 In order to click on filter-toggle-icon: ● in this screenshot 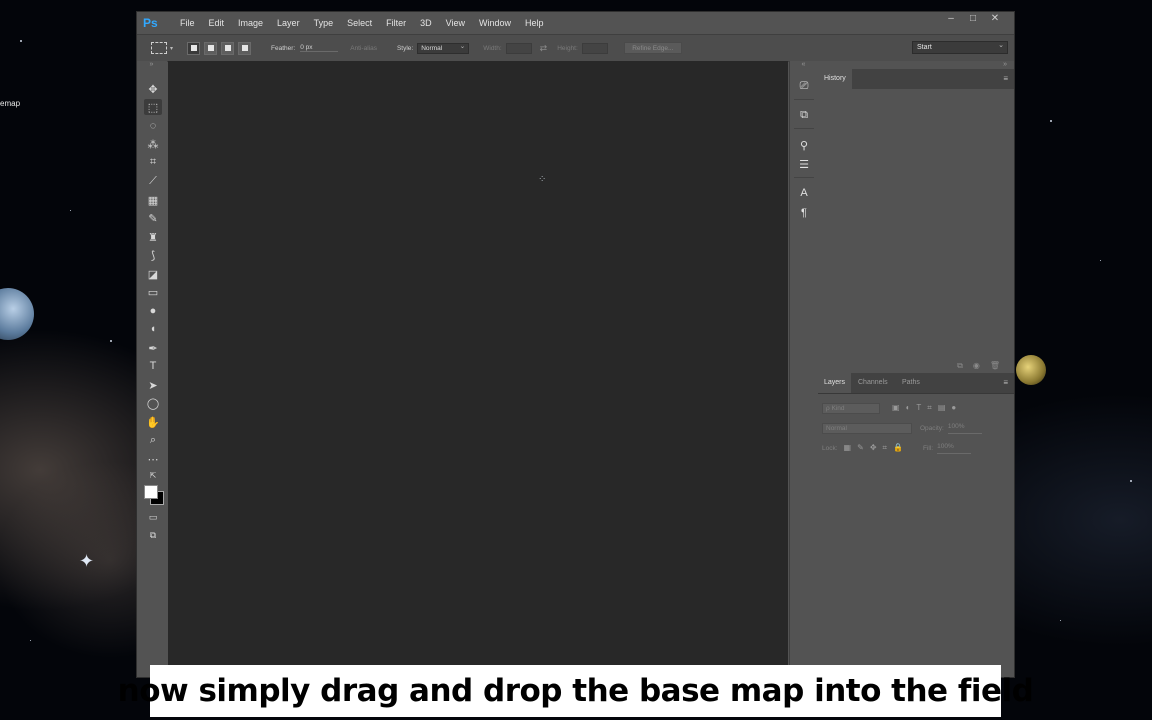, I will do `click(953, 408)`.